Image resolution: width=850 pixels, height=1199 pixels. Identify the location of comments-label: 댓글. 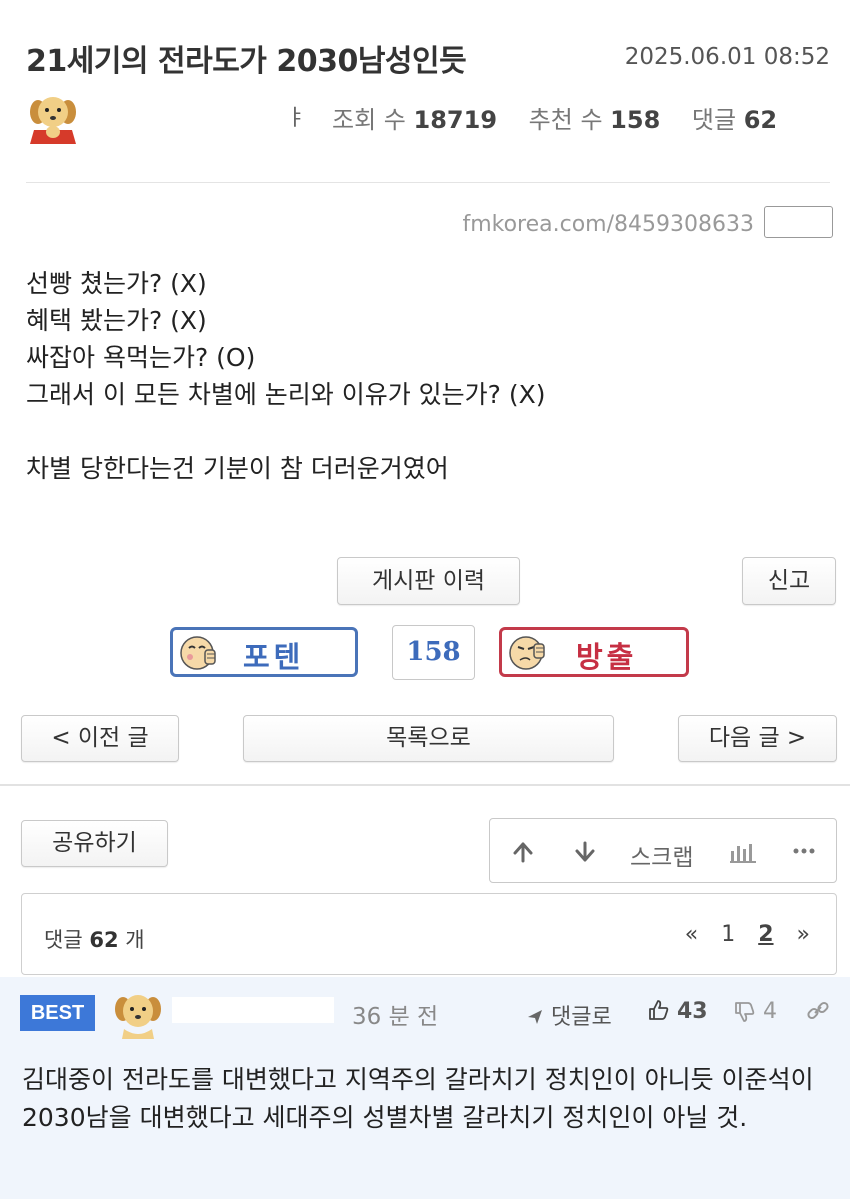
(714, 120).